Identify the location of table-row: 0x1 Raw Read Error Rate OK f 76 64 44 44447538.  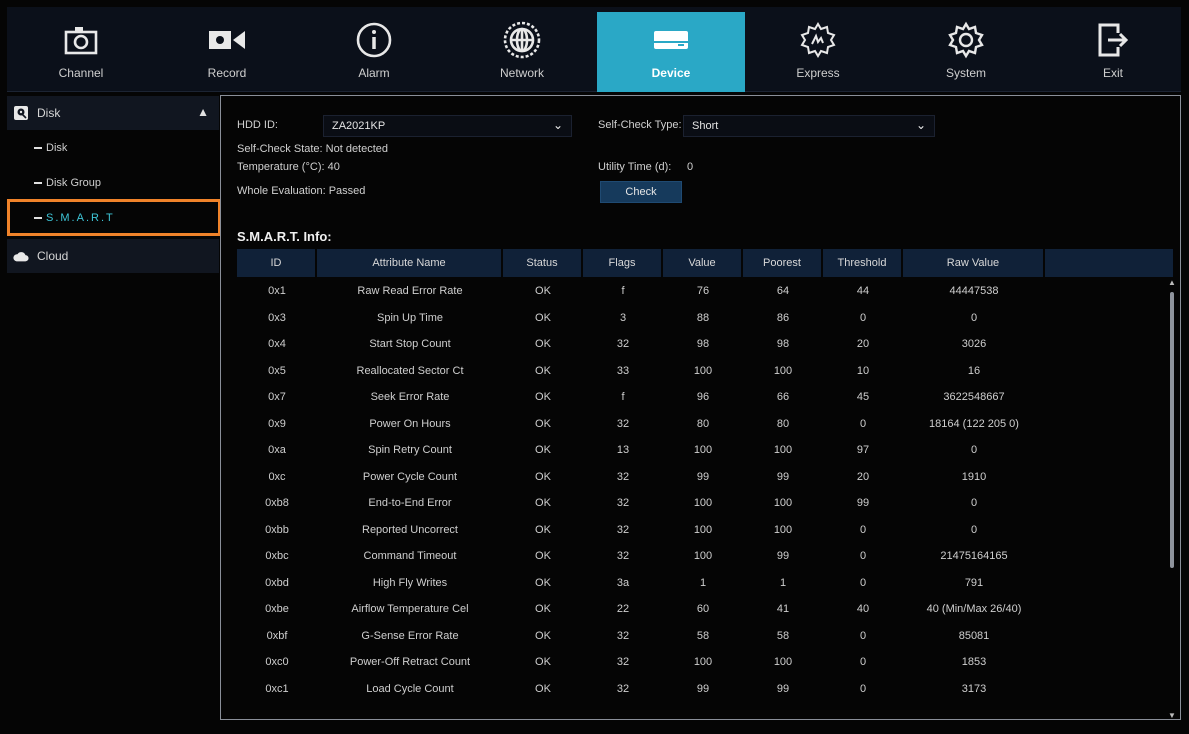
(702, 291).